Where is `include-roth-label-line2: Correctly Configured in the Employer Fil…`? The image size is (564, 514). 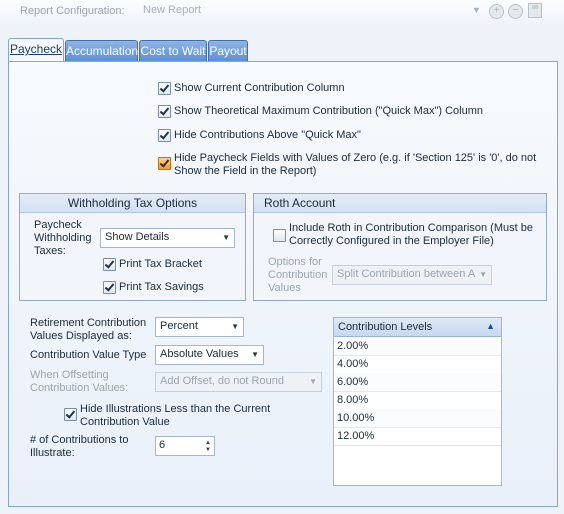
include-roth-label-line2: Correctly Configured in the Employer Fil… is located at coordinates (391, 241).